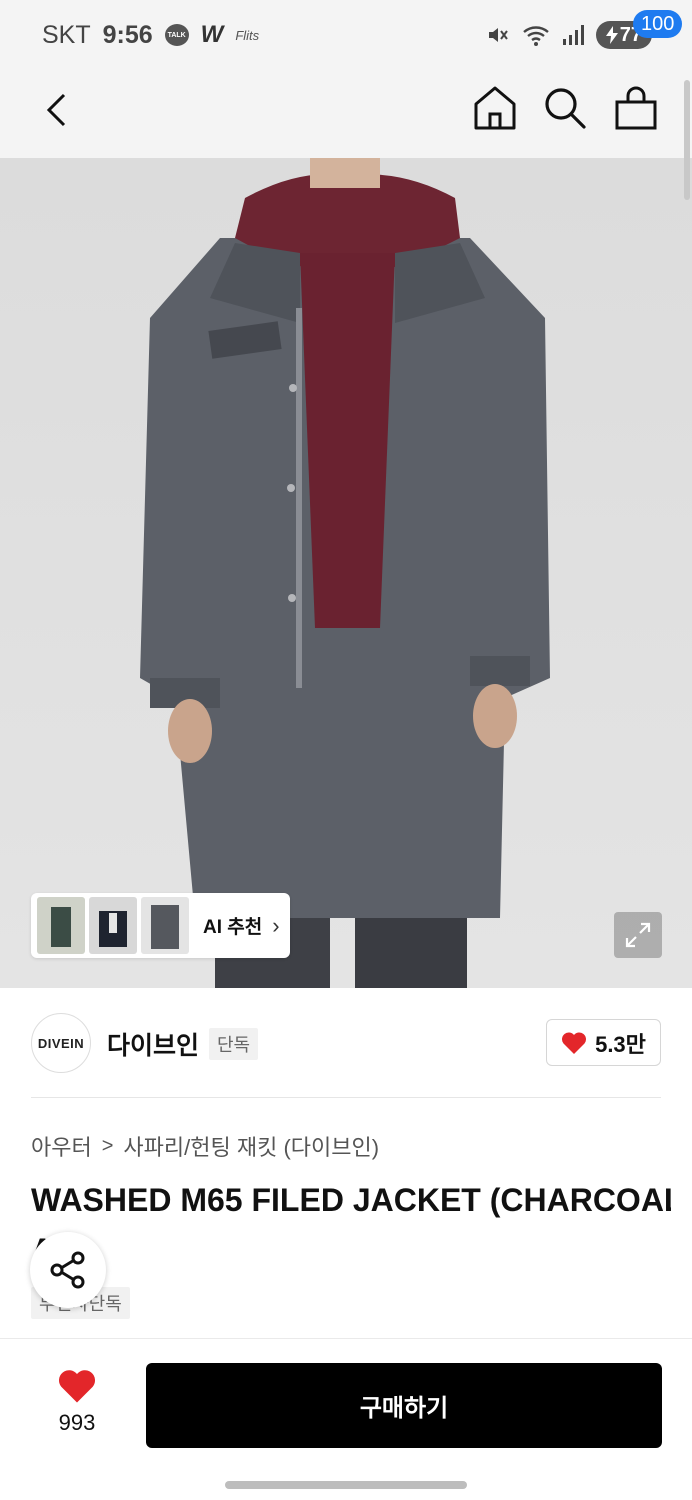 This screenshot has height=1500, width=692. Describe the element at coordinates (212, 34) in the screenshot. I see `w-notification-icon: W` at that location.